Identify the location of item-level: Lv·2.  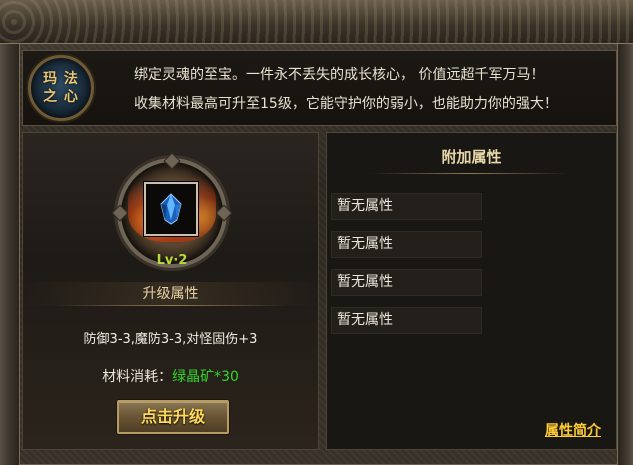
(172, 260).